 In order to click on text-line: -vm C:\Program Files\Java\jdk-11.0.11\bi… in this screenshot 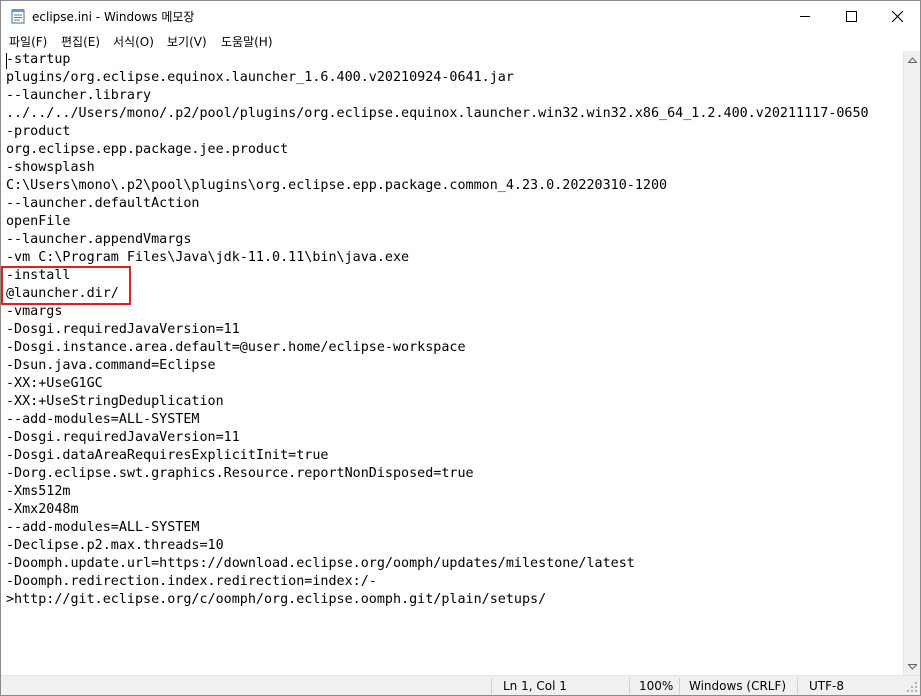, I will do `click(207, 258)`.